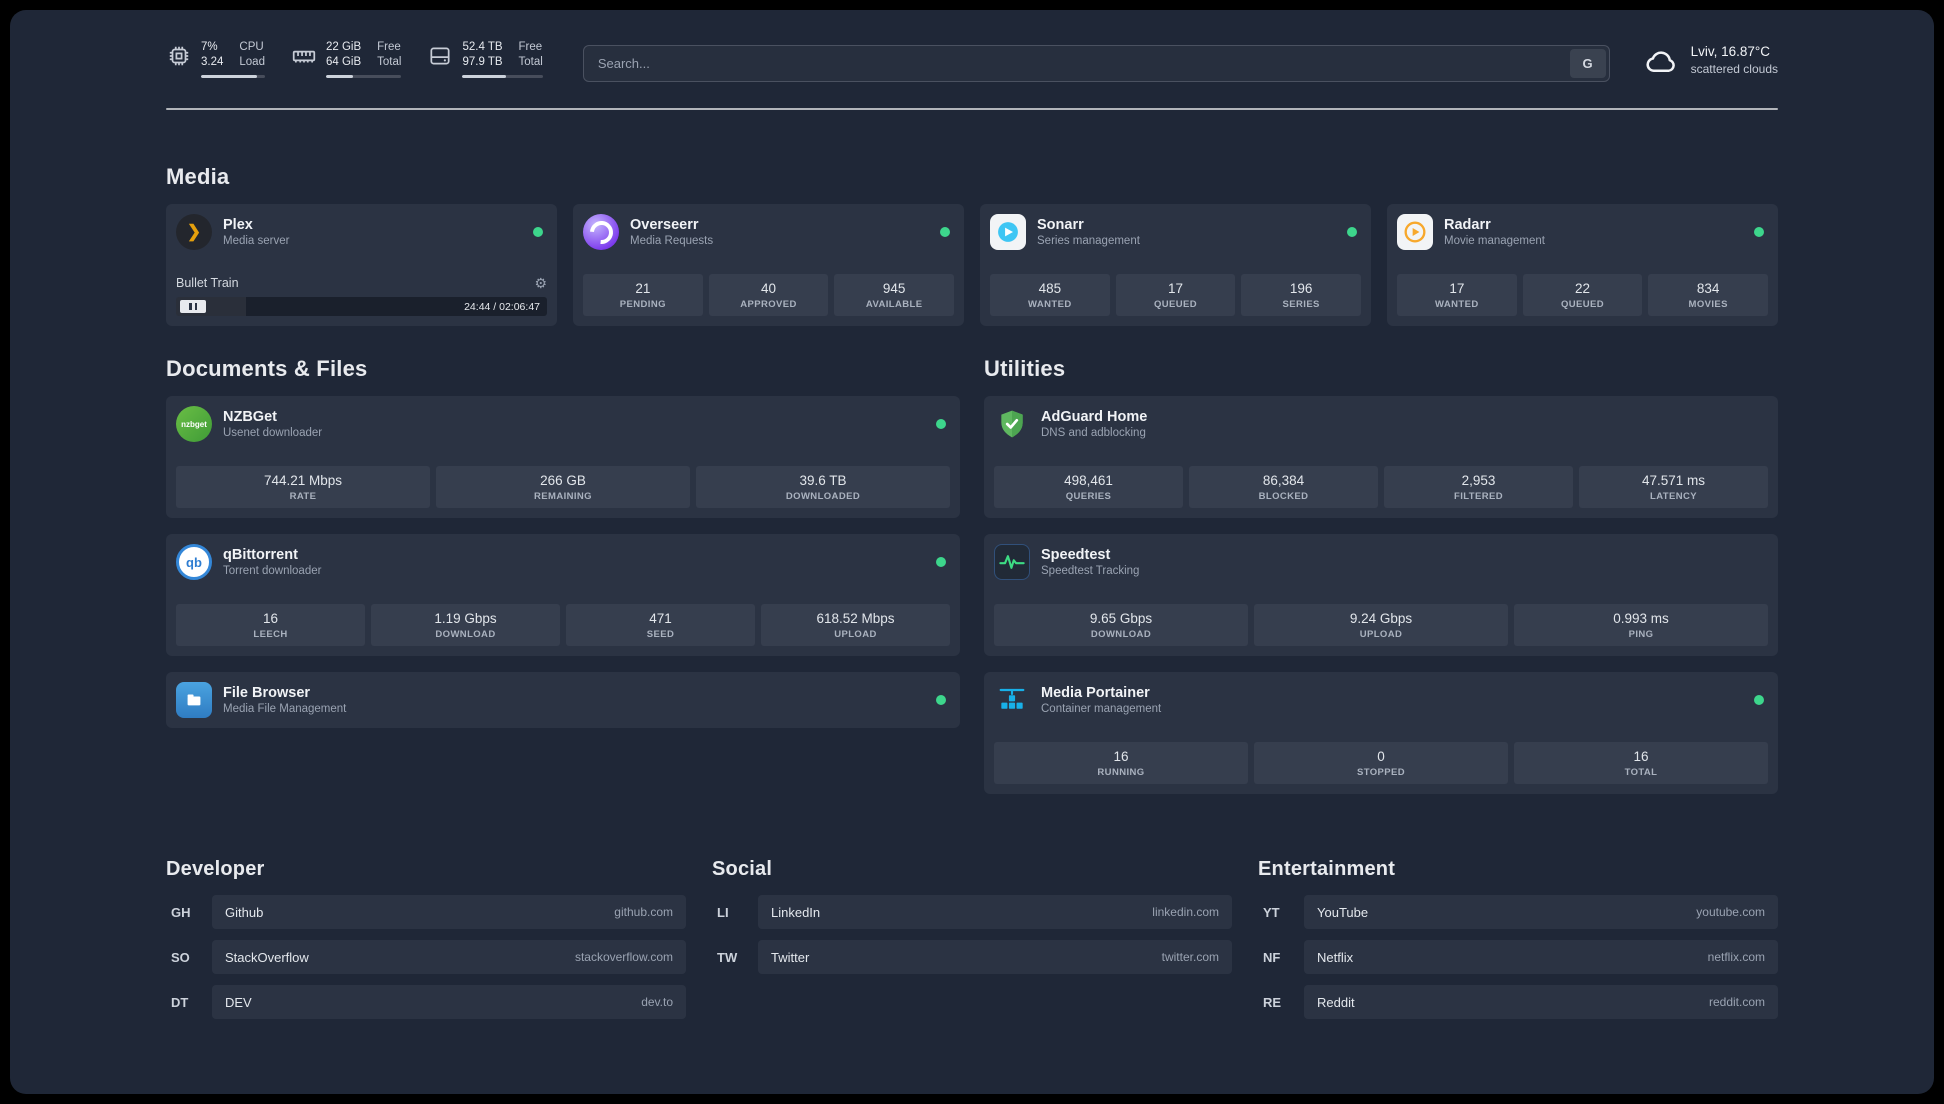 This screenshot has height=1104, width=1944. What do you see at coordinates (1582, 288) in the screenshot?
I see `stat-value: 22` at bounding box center [1582, 288].